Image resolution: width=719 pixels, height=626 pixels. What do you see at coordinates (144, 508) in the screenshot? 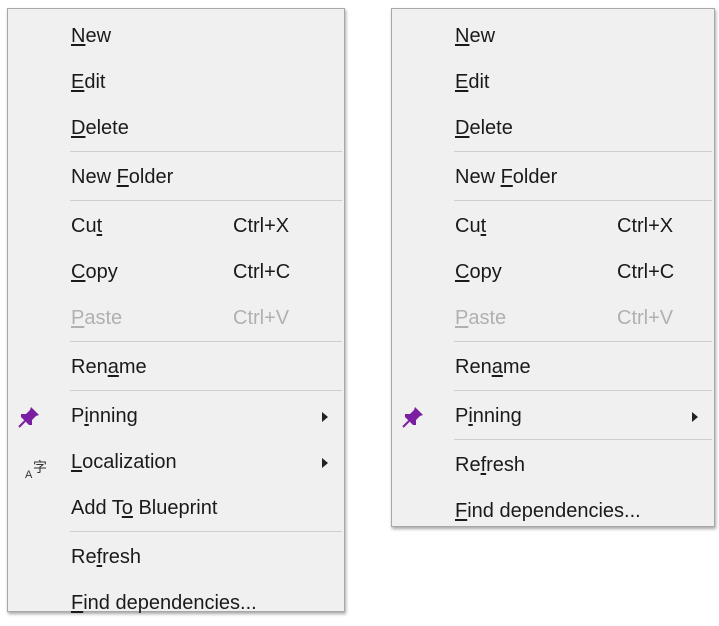
I see `menu-item-label: Add To Blueprint` at bounding box center [144, 508].